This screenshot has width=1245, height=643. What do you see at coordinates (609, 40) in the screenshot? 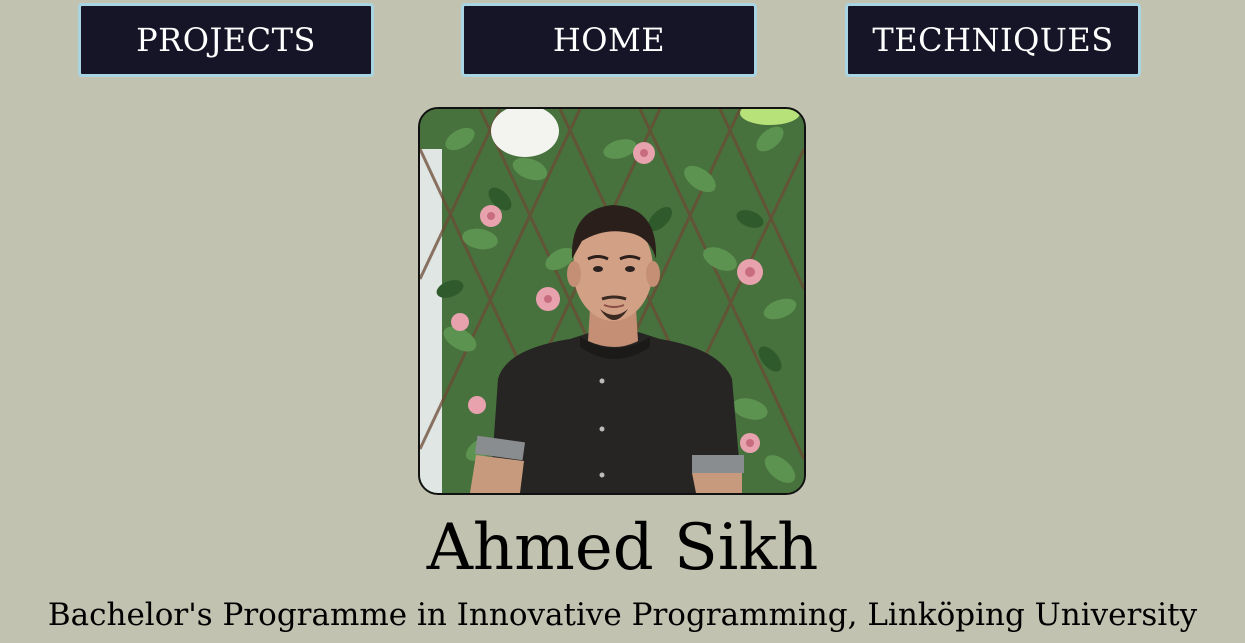
I see `home-button: HOME` at bounding box center [609, 40].